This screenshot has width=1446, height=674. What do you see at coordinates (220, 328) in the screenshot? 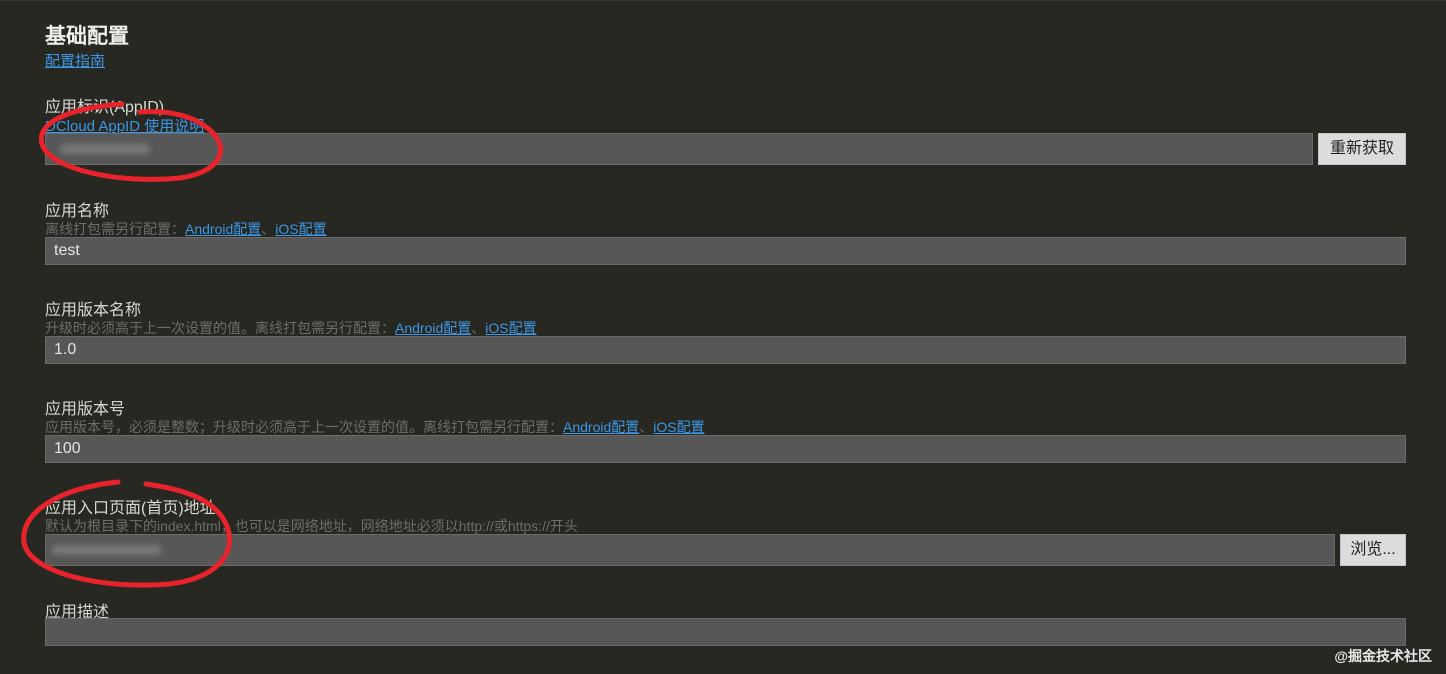
I see `version-name-hint-text: 升级时必须高于上一次设置的值。离线打包需另行配置：` at bounding box center [220, 328].